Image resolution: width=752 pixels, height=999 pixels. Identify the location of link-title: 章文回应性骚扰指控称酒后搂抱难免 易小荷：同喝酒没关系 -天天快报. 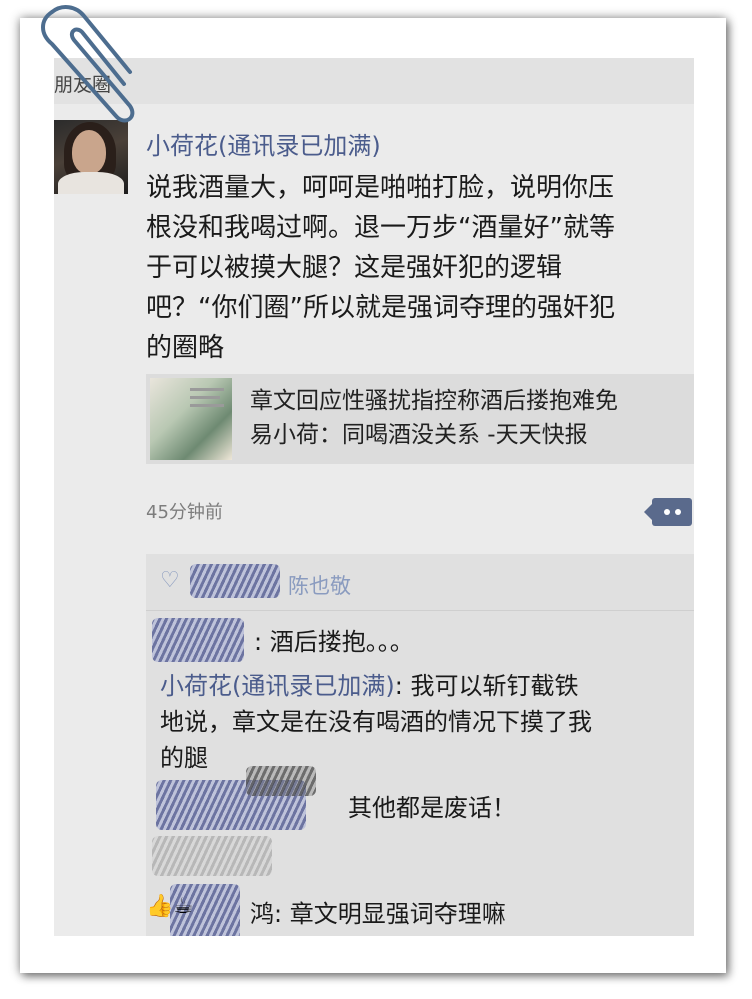
(470, 418).